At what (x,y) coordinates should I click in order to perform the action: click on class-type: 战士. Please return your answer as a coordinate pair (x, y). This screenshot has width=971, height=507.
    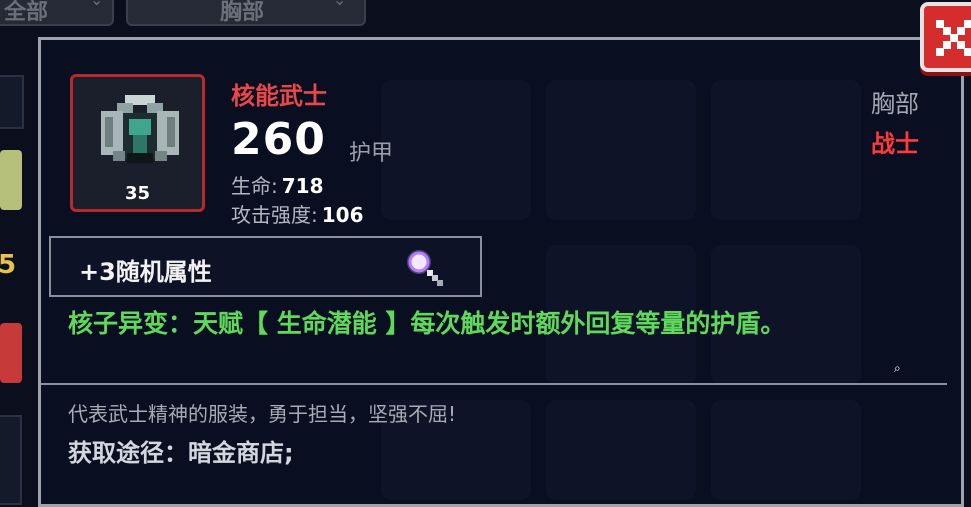
    Looking at the image, I should click on (895, 144).